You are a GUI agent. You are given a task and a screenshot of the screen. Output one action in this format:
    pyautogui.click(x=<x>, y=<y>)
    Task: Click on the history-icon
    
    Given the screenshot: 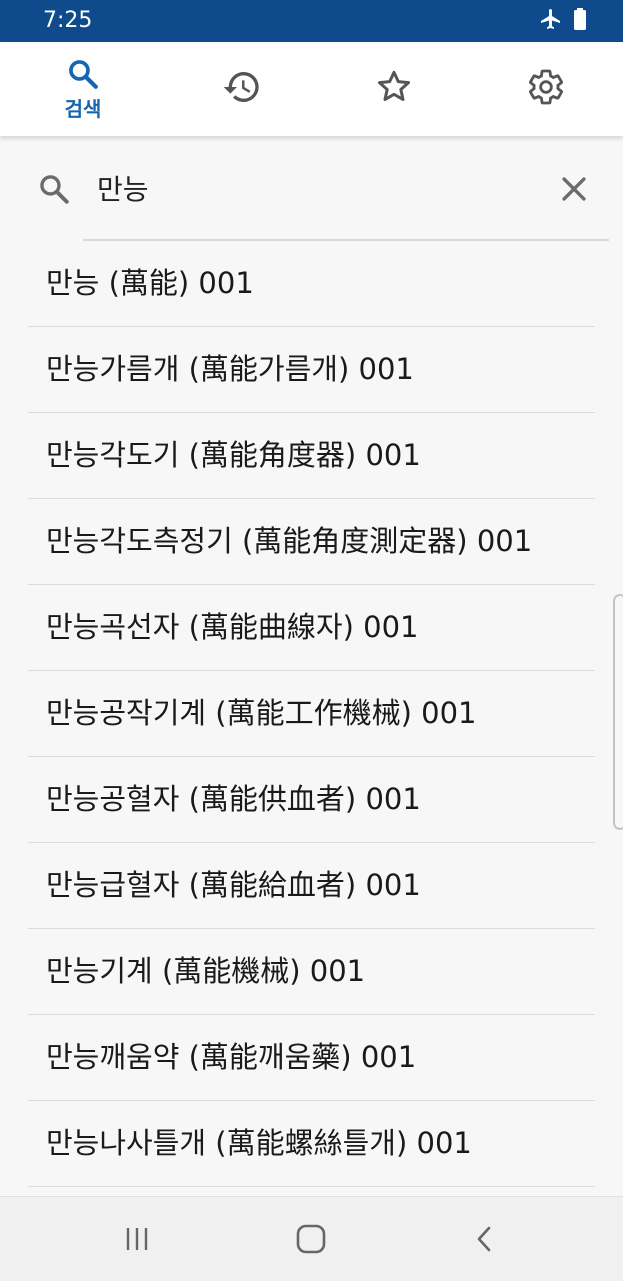 What is the action you would take?
    pyautogui.click(x=242, y=89)
    